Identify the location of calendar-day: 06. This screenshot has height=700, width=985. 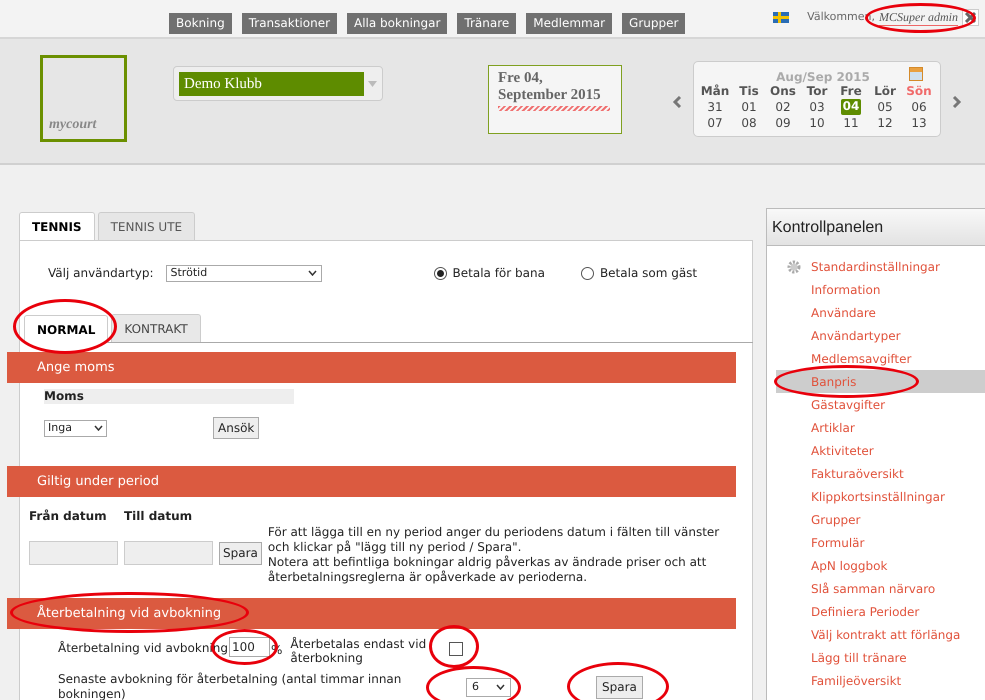
(919, 107).